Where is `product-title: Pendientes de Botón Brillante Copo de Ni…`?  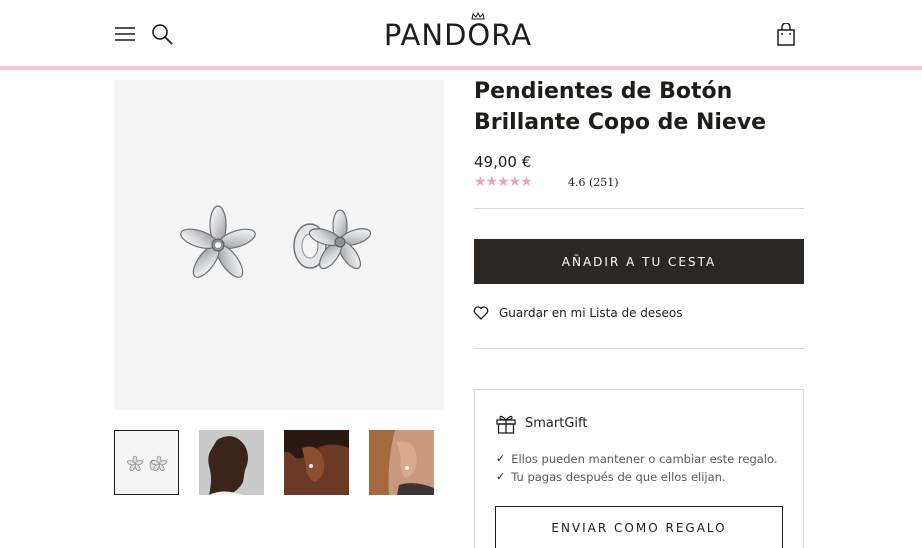
product-title: Pendientes de Botón Brillante Copo de Ni… is located at coordinates (620, 107).